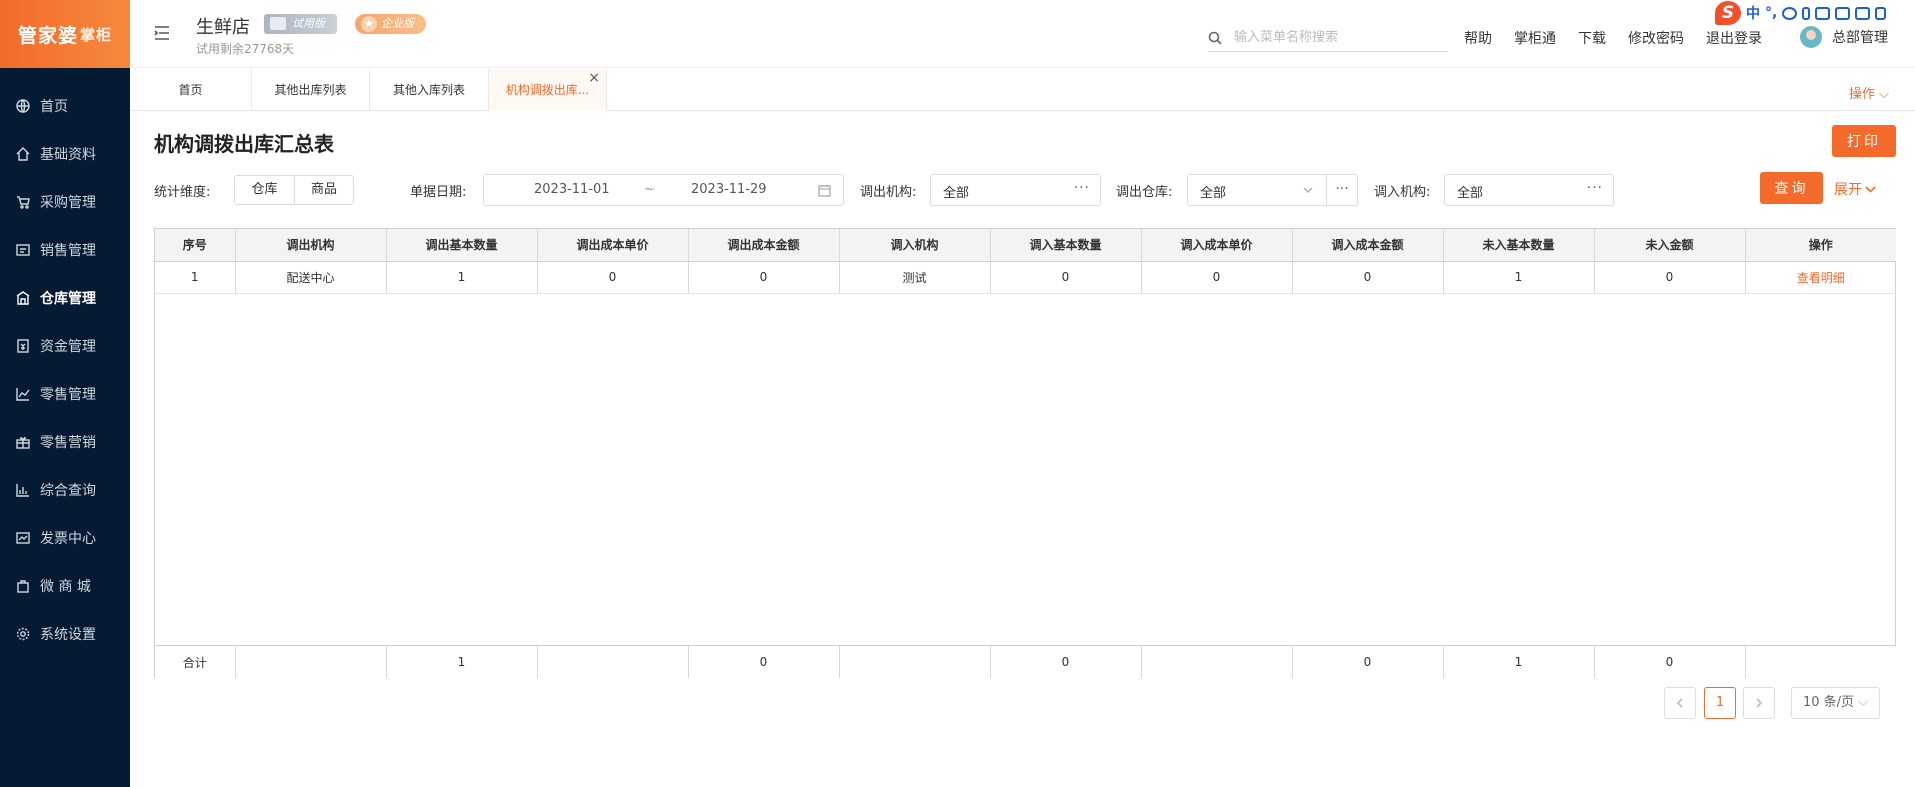 This screenshot has width=1915, height=787. I want to click on keyboard-icon, so click(1823, 13).